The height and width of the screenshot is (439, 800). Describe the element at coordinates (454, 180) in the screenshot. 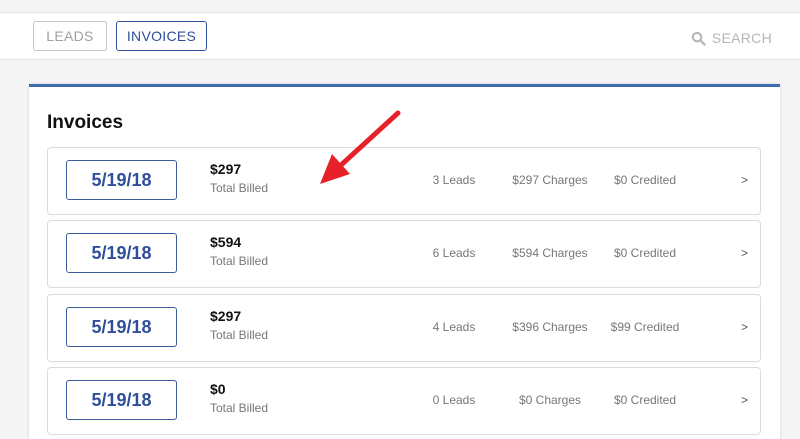

I see `invoice-leads-count: 3 Leads` at that location.